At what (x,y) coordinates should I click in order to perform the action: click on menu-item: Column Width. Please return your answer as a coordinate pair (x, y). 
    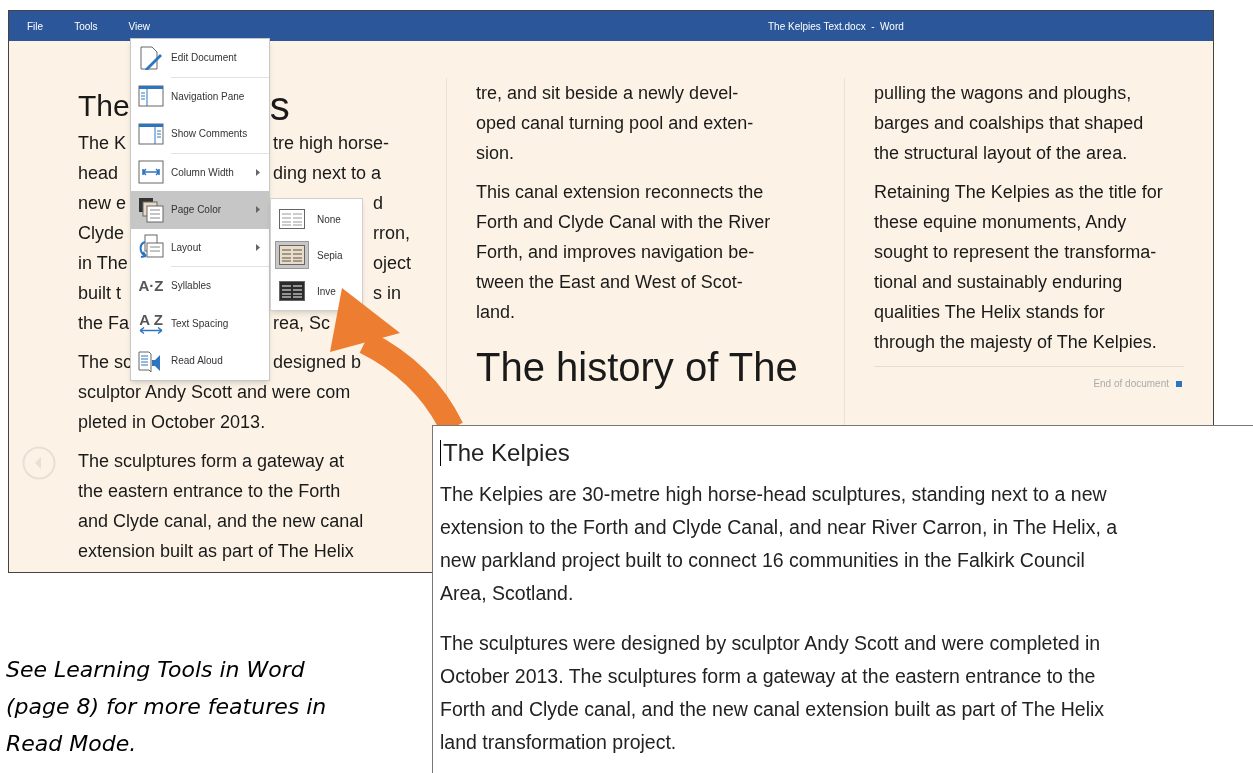
    Looking at the image, I should click on (200, 172).